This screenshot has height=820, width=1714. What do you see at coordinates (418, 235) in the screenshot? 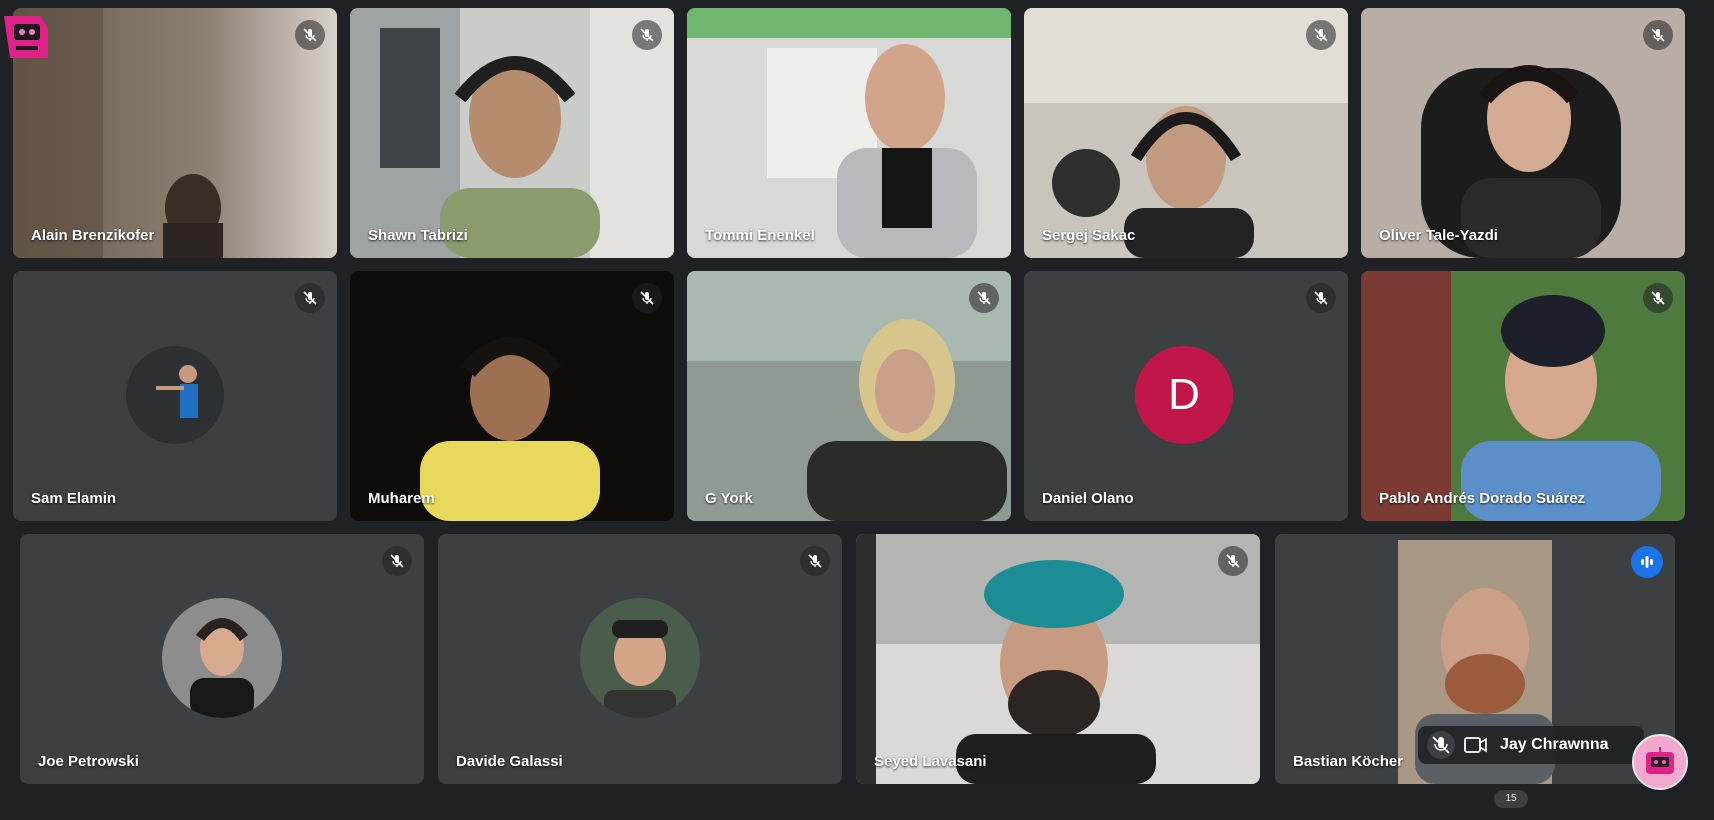
I see `participant-name: Shawn Tabrizi` at bounding box center [418, 235].